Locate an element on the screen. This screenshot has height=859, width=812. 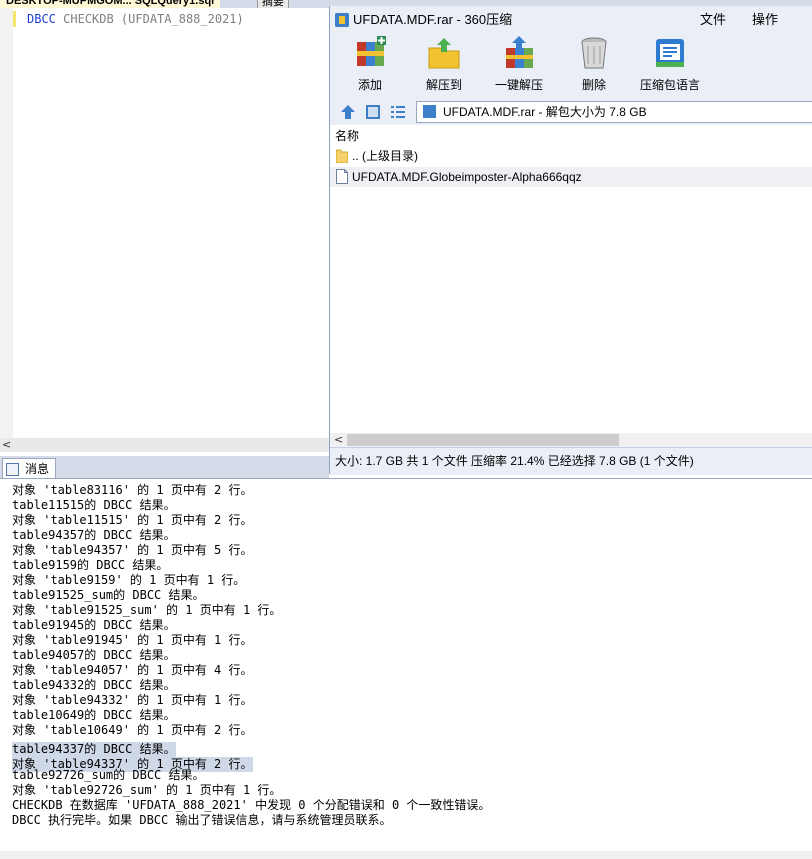
message-line-text: table94357的 DBCC 结果。 is located at coordinates (94, 535).